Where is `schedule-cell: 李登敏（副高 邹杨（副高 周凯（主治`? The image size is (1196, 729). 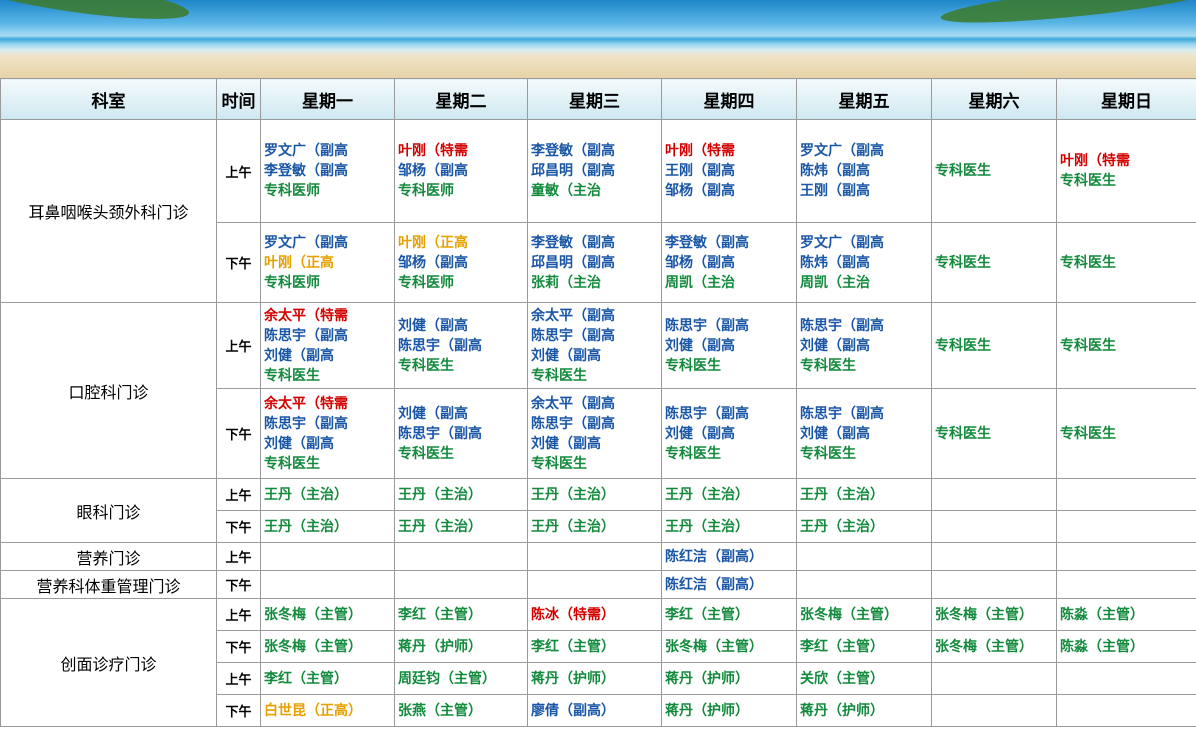 schedule-cell: 李登敏（副高 邹杨（副高 周凯（主治 is located at coordinates (729, 262).